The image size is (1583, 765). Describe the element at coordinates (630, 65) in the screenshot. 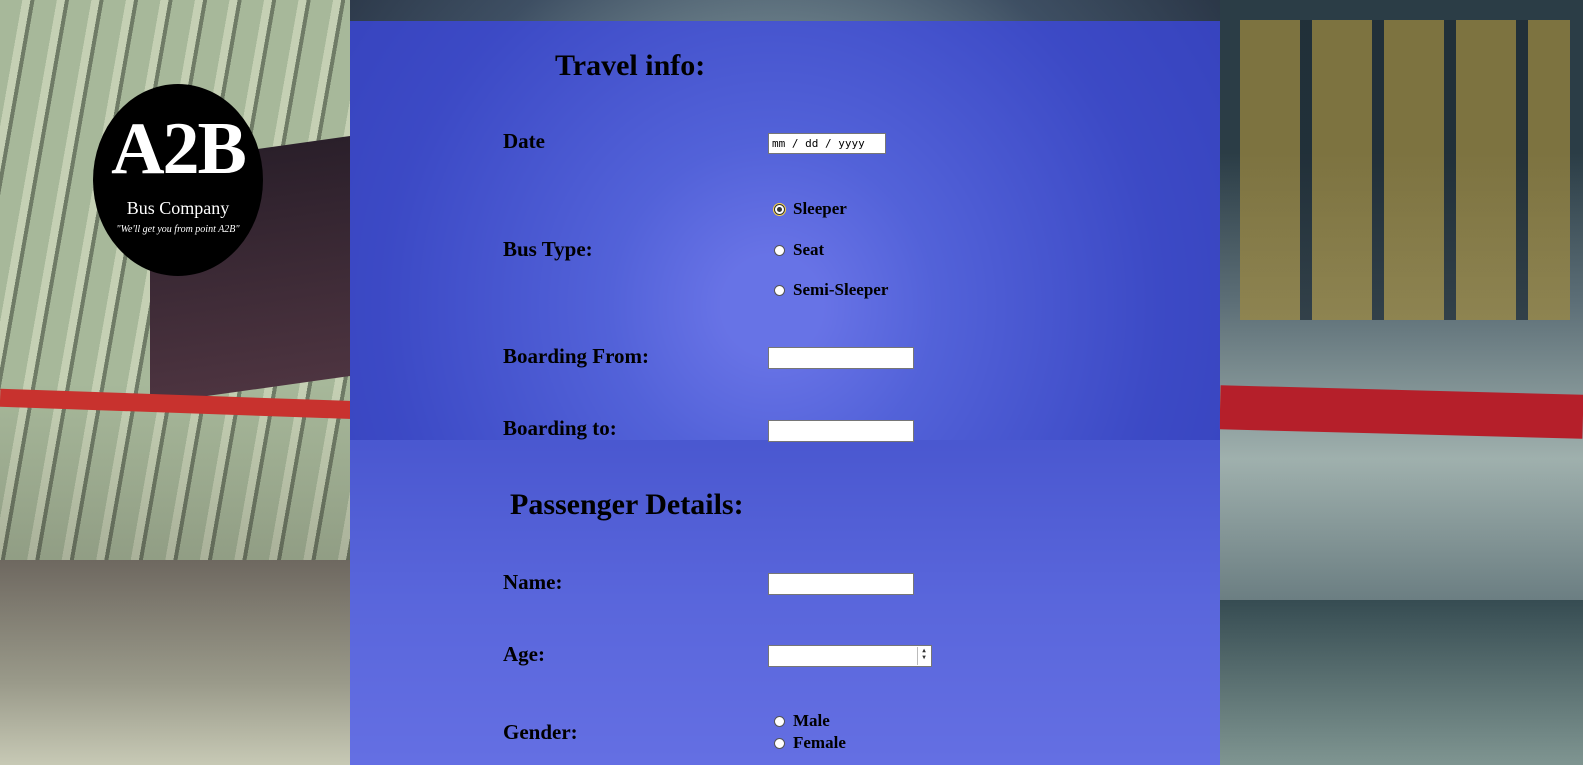

I see `travel-info-heading: Travel info:` at that location.